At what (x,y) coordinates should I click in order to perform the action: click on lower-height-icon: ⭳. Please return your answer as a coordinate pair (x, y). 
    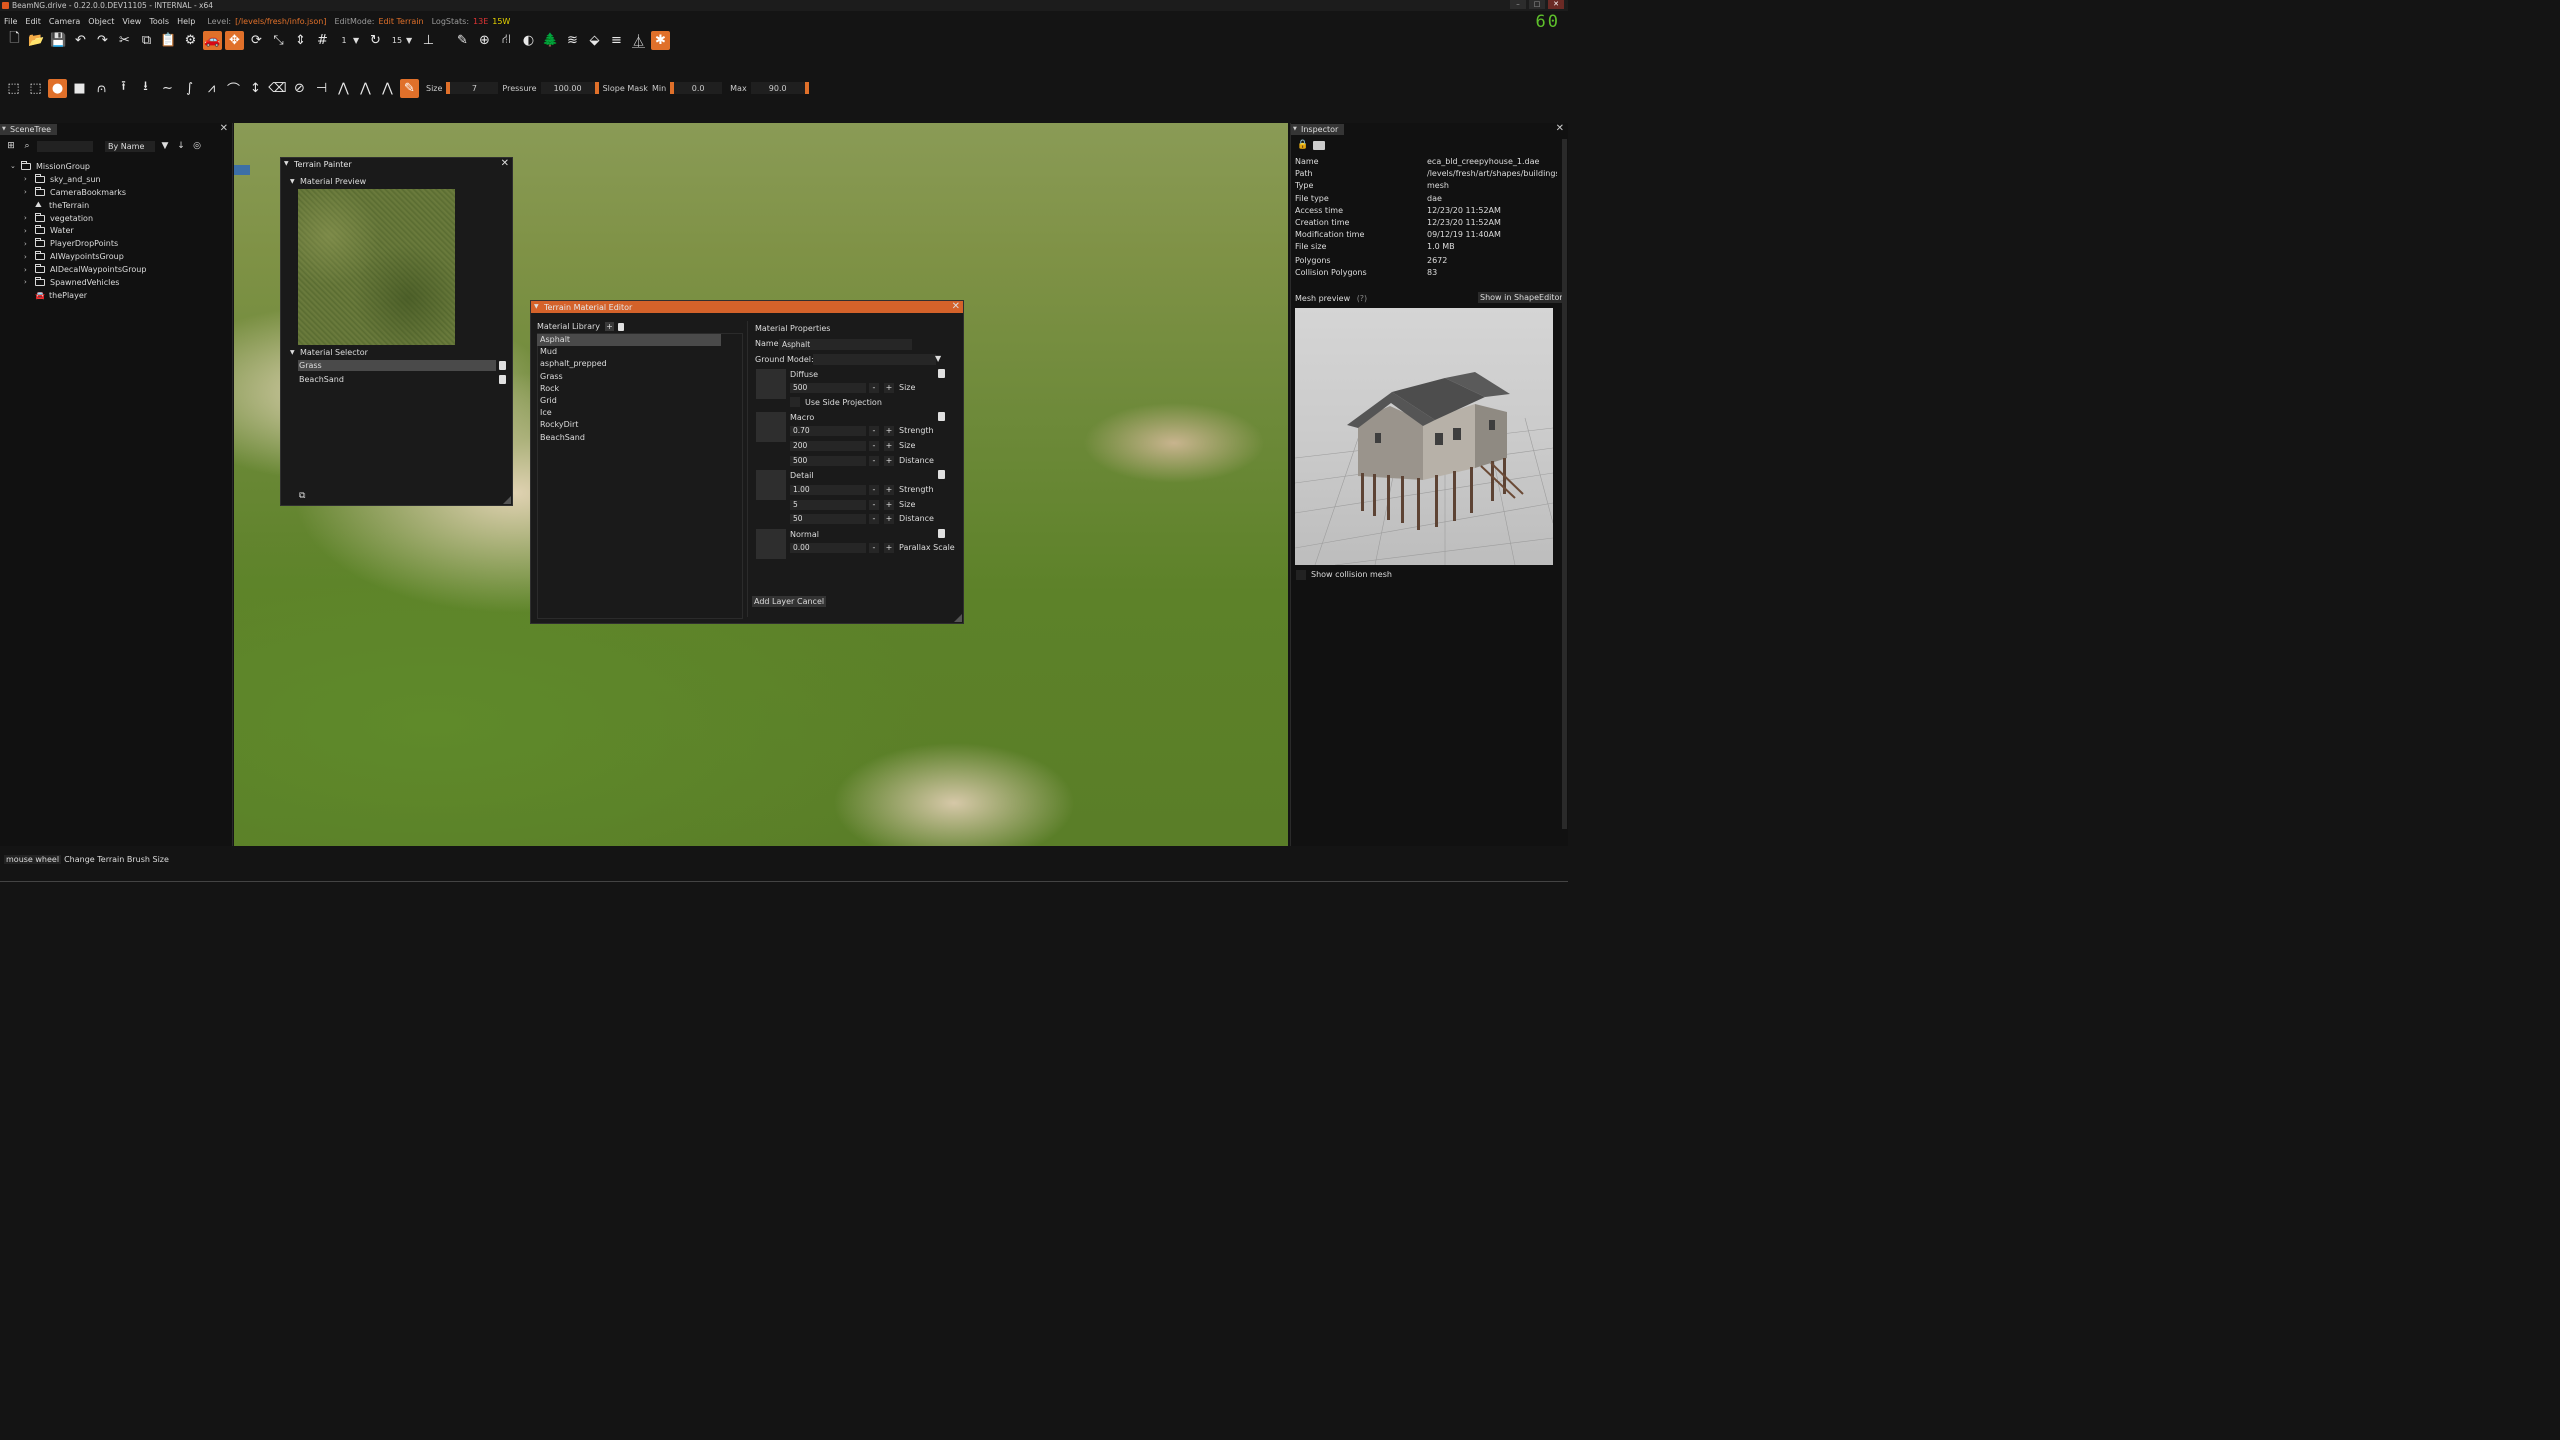
    Looking at the image, I should click on (145, 88).